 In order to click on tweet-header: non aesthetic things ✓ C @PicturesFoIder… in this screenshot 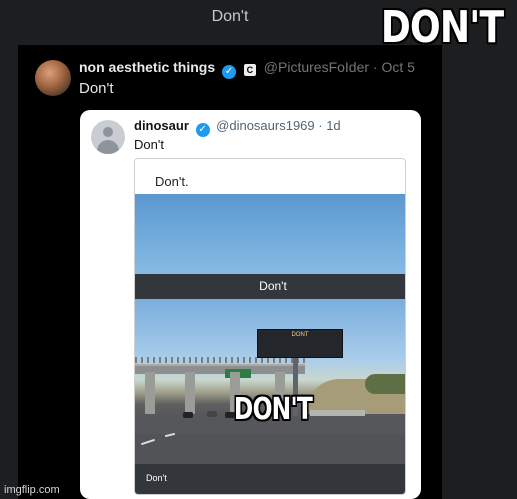, I will do `click(247, 69)`.